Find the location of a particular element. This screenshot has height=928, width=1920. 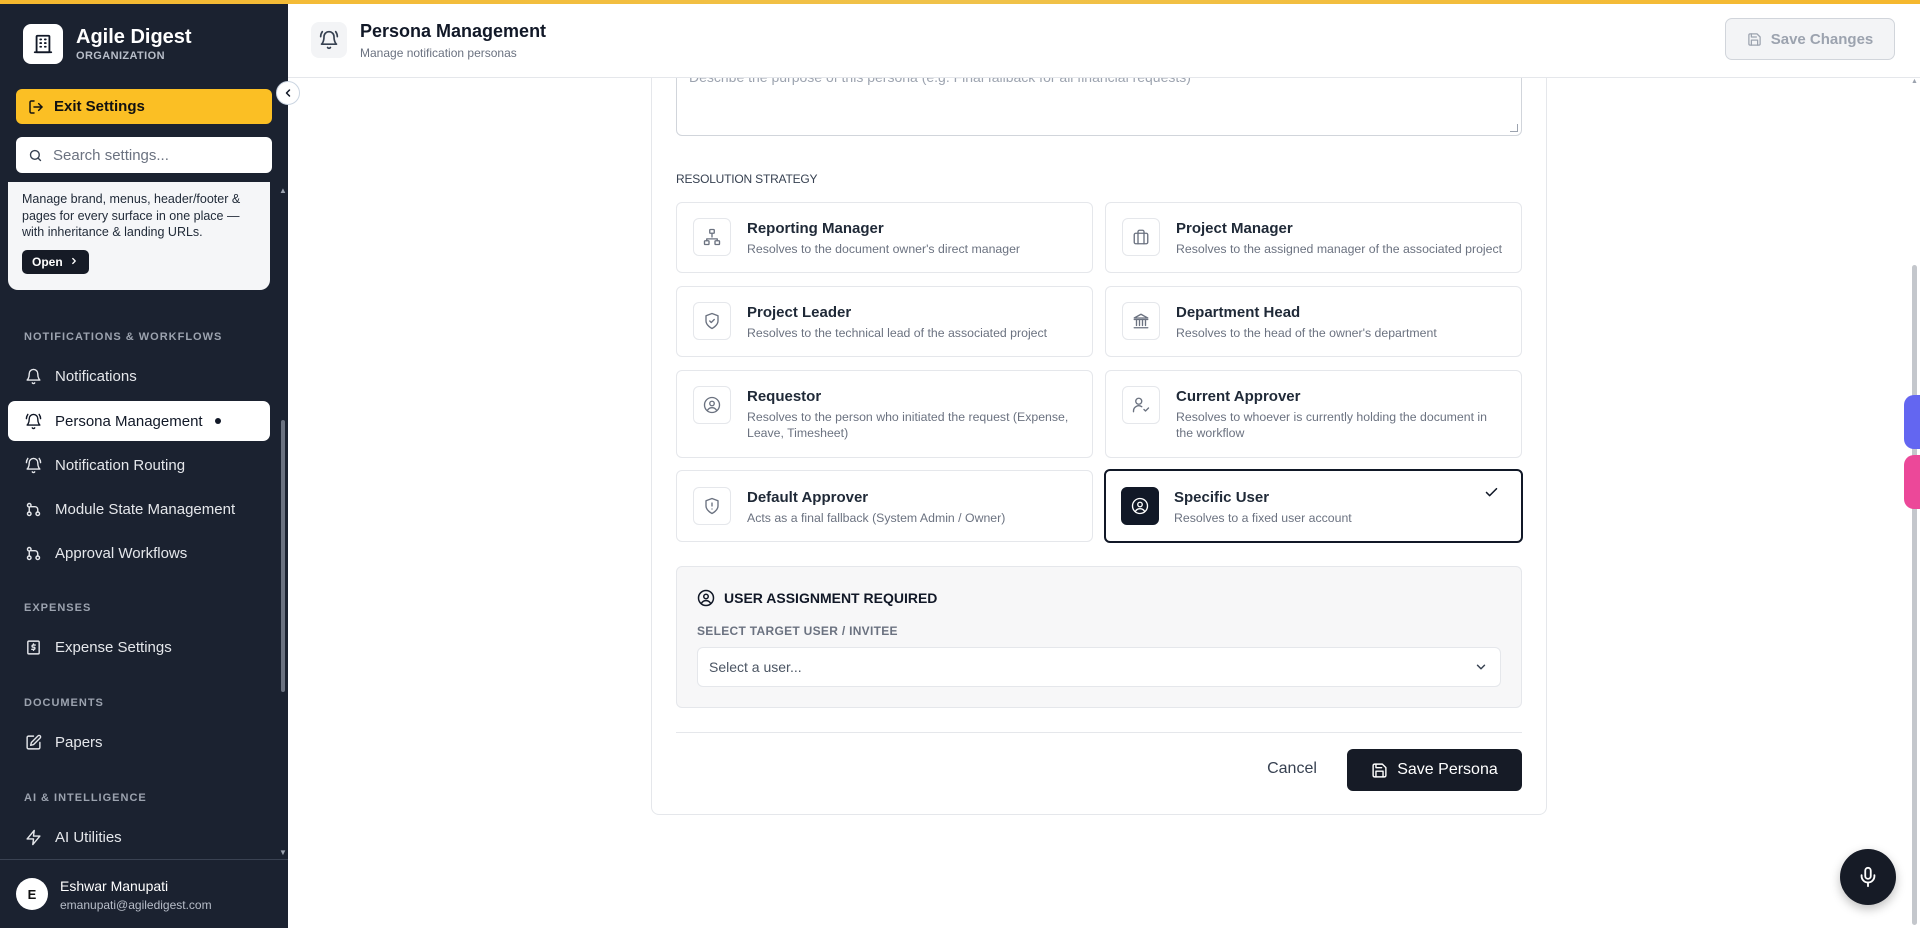

sidebar-item-expense-settings: Expense Settings is located at coordinates (139, 647).